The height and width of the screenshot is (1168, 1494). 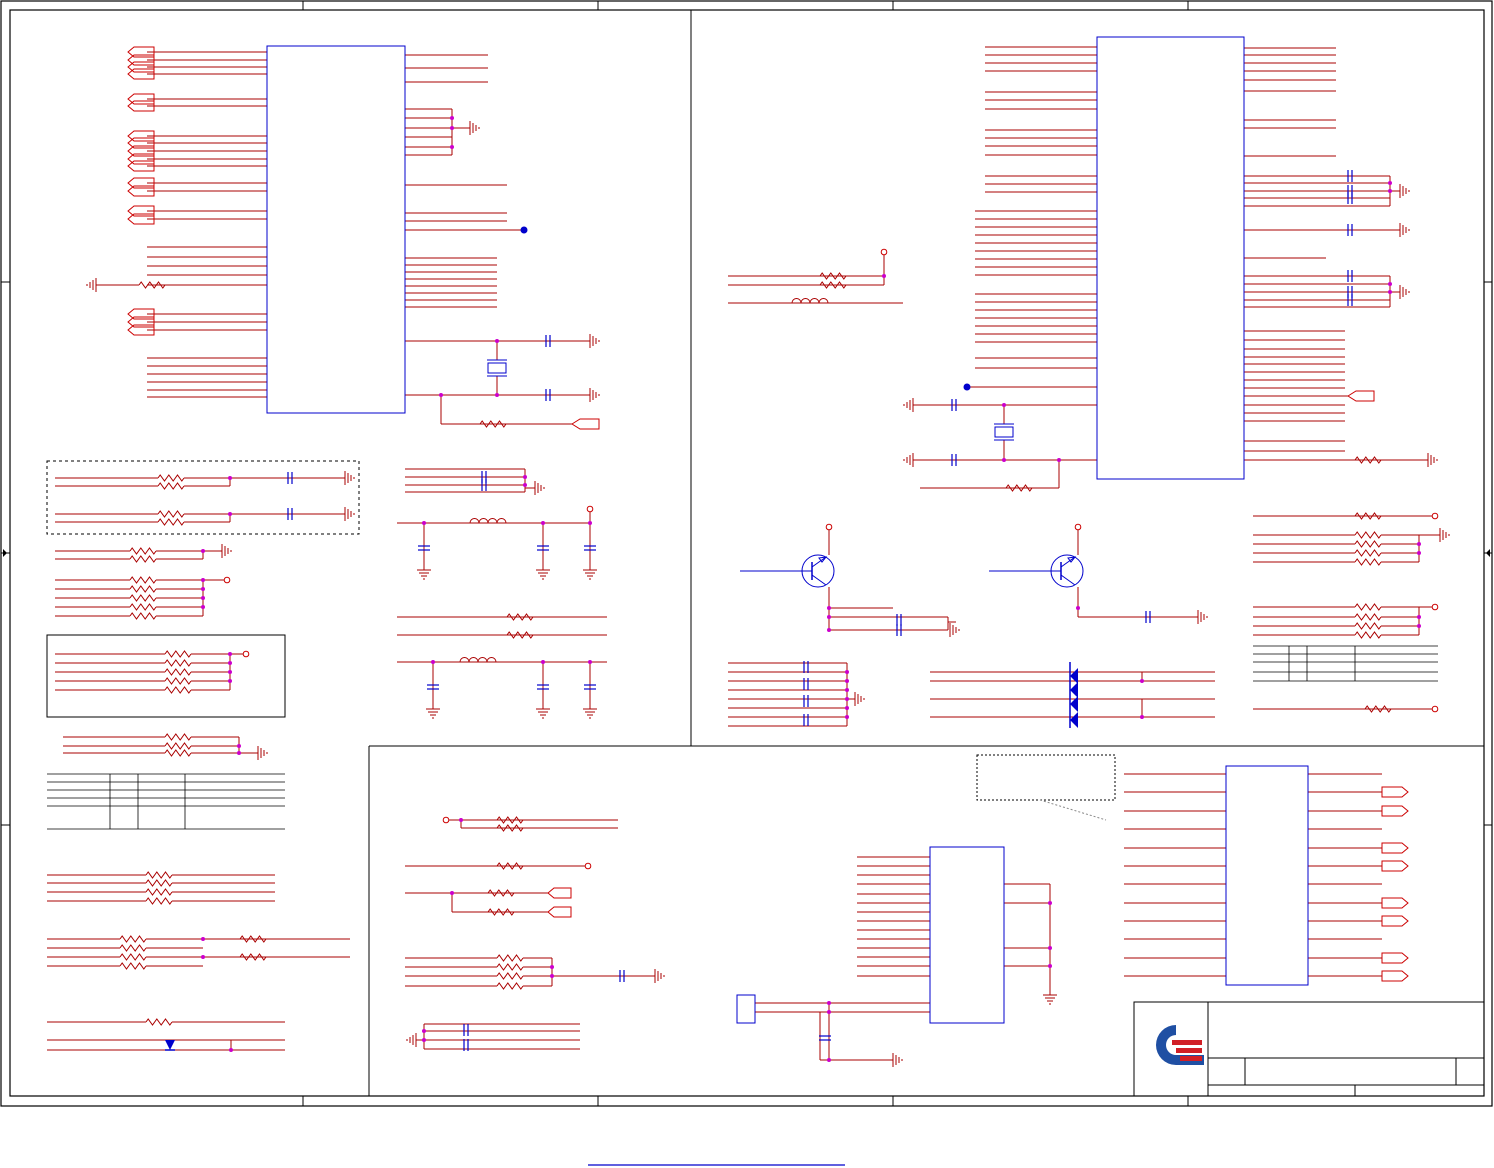 What do you see at coordinates (166, 801) in the screenshot?
I see `pin-table-left` at bounding box center [166, 801].